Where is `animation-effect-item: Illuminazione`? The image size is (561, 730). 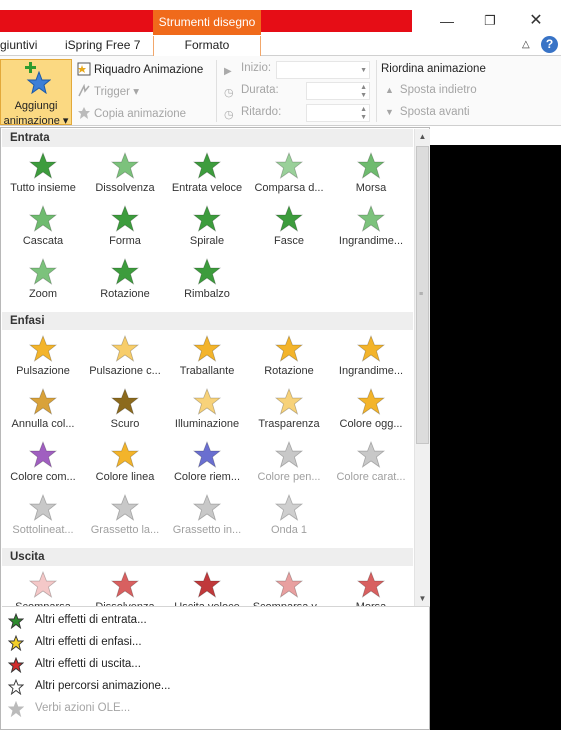 animation-effect-item: Illuminazione is located at coordinates (207, 411).